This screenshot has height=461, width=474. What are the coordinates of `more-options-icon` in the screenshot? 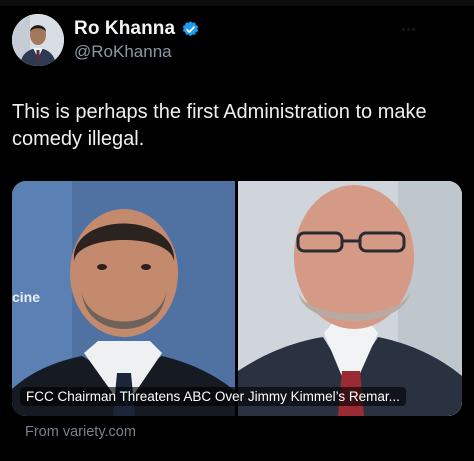 It's located at (408, 30).